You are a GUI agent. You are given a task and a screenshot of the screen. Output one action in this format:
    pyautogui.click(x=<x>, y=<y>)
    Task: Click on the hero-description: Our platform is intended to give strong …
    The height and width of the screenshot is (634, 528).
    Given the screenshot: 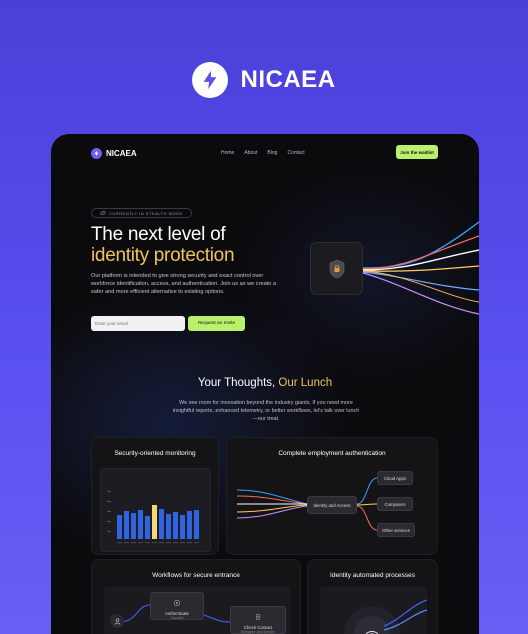 What is the action you would take?
    pyautogui.click(x=184, y=284)
    